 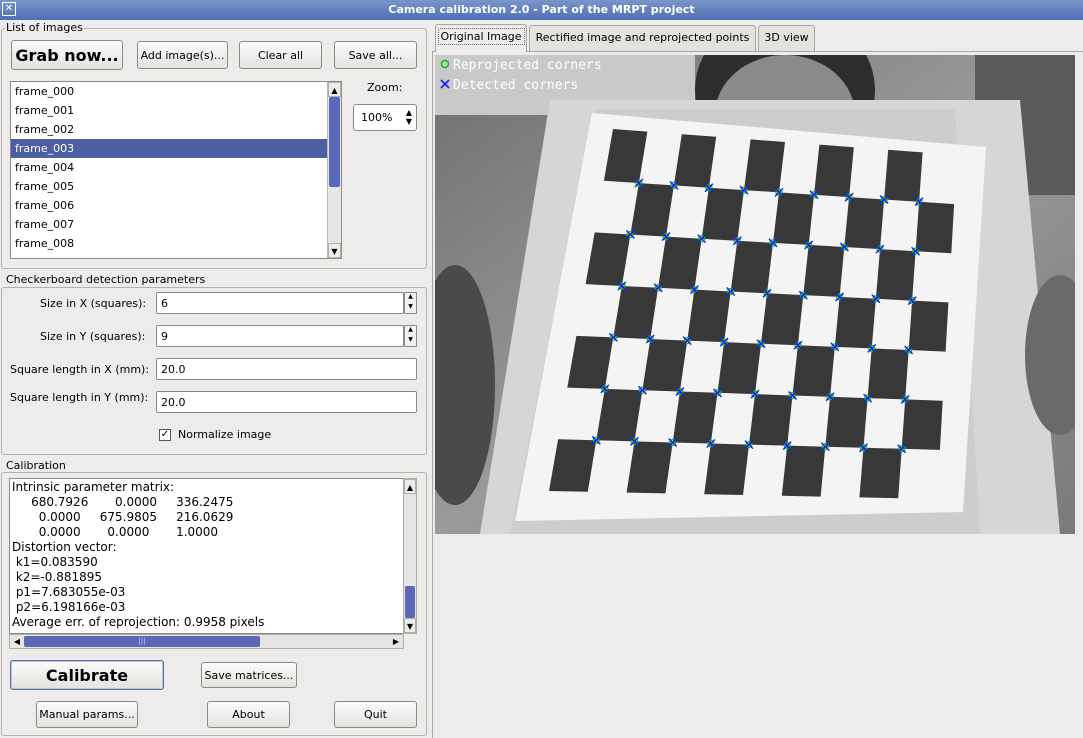 What do you see at coordinates (93, 487) in the screenshot?
I see `calibration-text-line: Intrinsic parameter matrix:` at bounding box center [93, 487].